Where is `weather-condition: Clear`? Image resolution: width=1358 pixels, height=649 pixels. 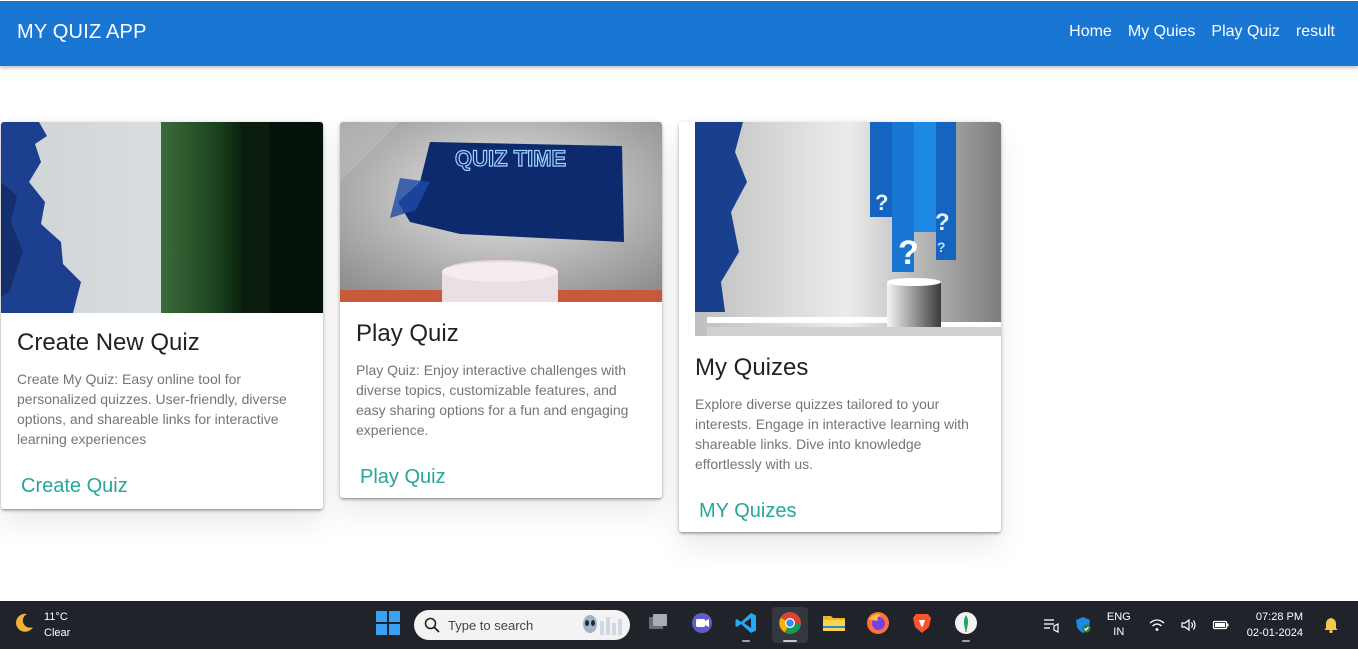 weather-condition: Clear is located at coordinates (57, 633).